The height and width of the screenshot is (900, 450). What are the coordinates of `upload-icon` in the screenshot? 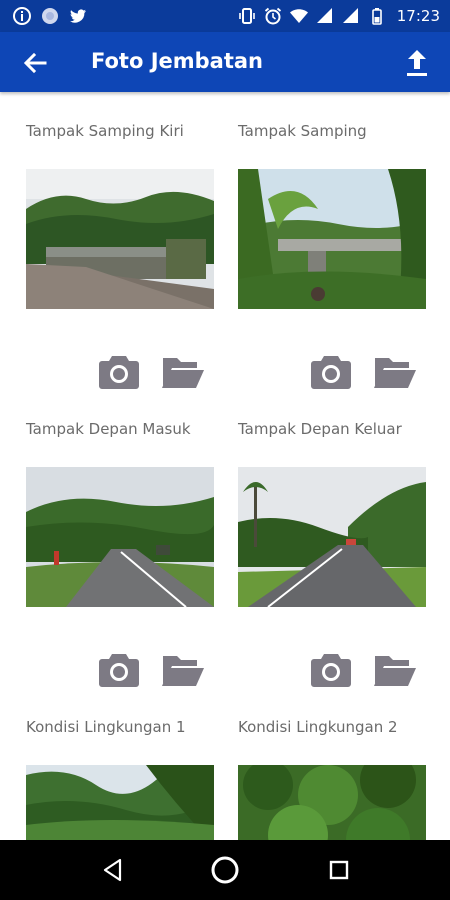 It's located at (417, 63).